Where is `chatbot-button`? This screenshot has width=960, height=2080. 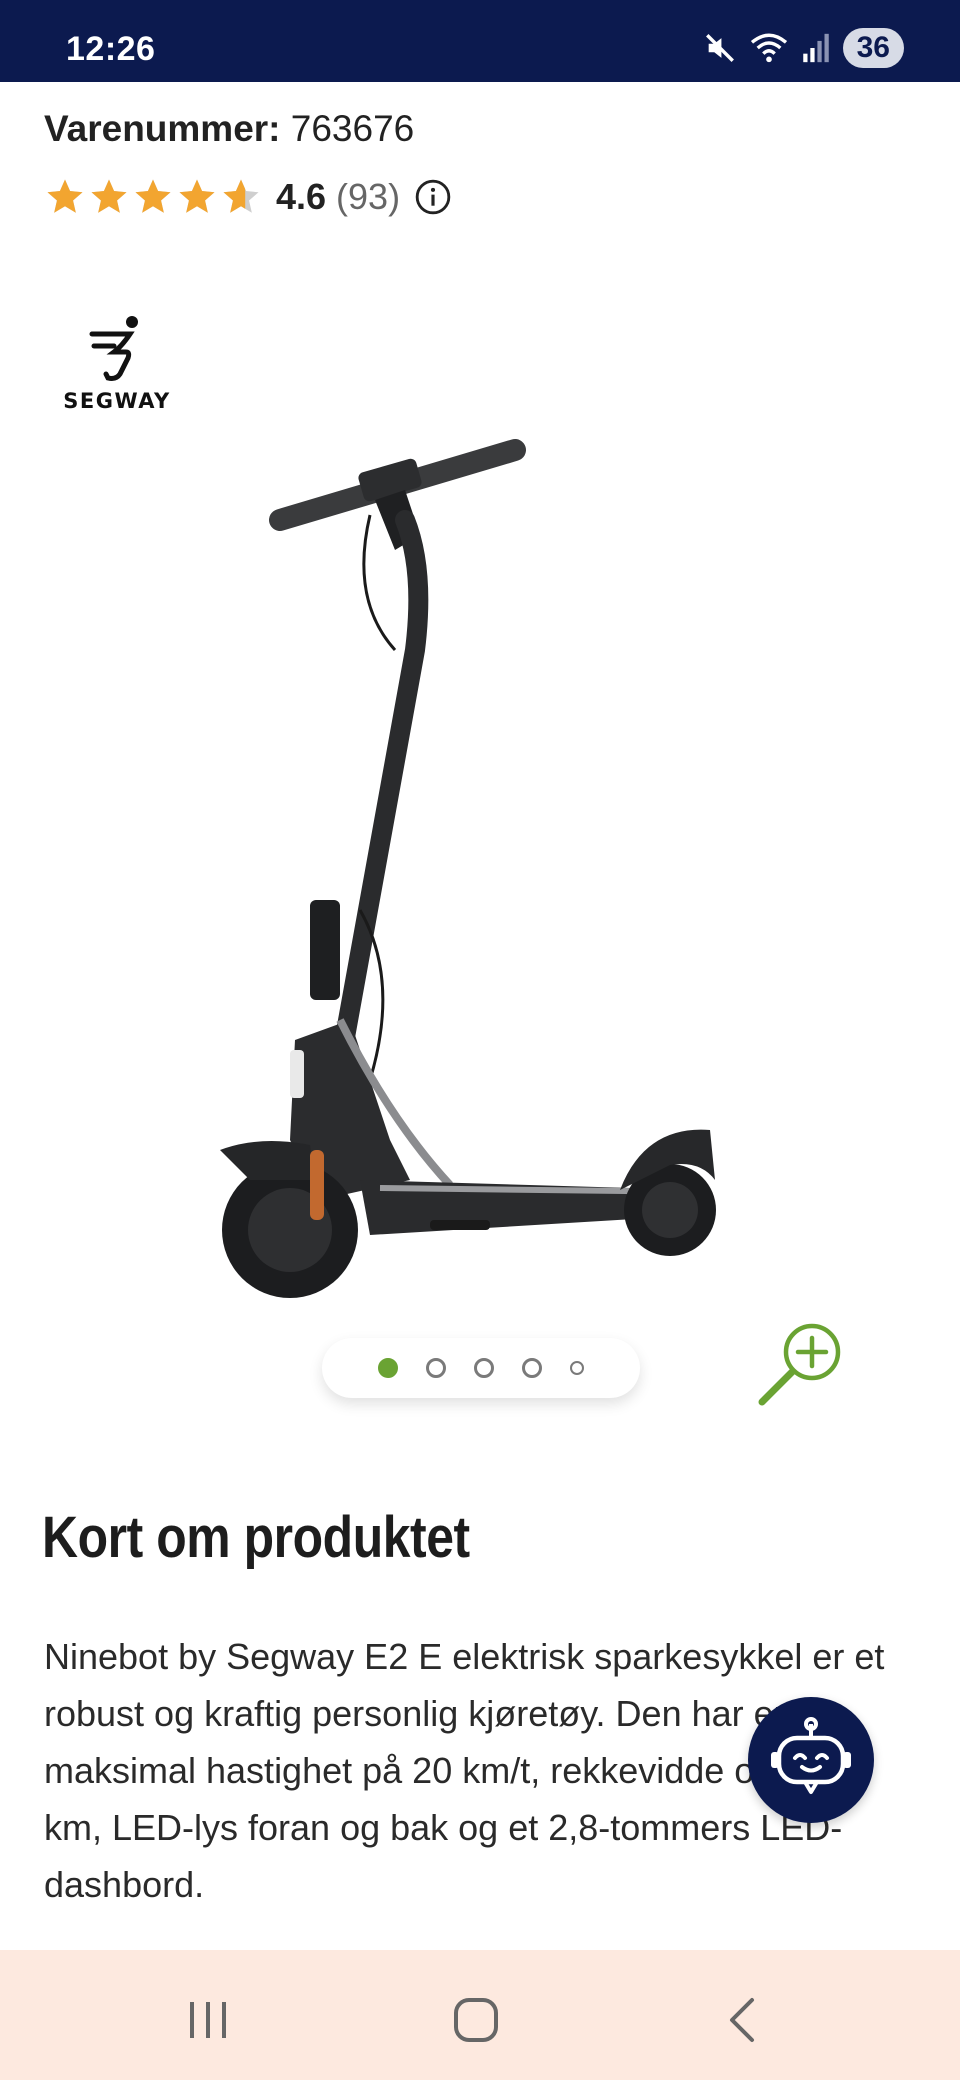 chatbot-button is located at coordinates (811, 1760).